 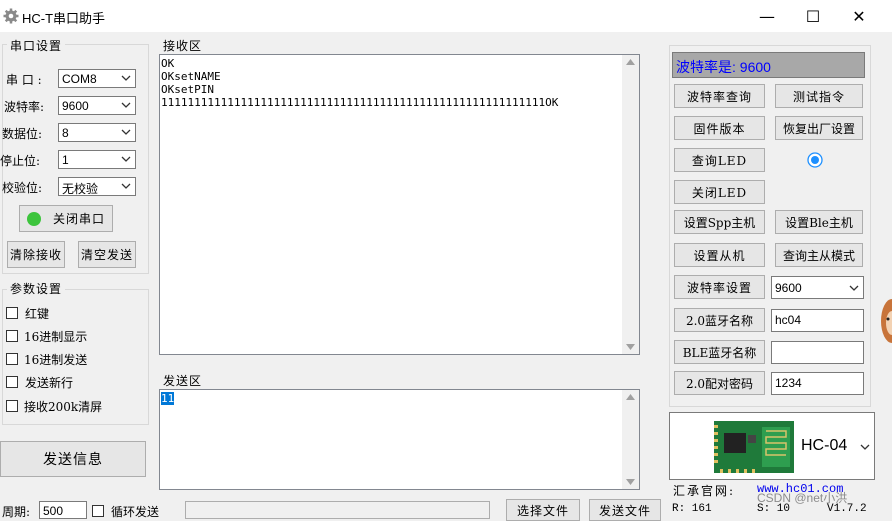 What do you see at coordinates (337, 510) in the screenshot?
I see `file-path-field` at bounding box center [337, 510].